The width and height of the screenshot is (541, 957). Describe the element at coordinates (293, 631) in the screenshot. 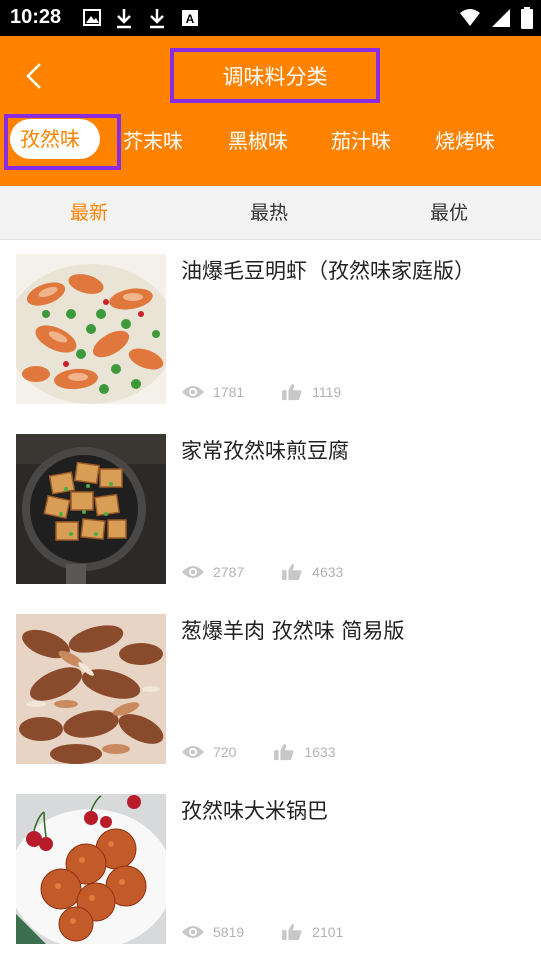

I see `recipe-title: 葱爆羊肉 孜然味 简易版` at that location.